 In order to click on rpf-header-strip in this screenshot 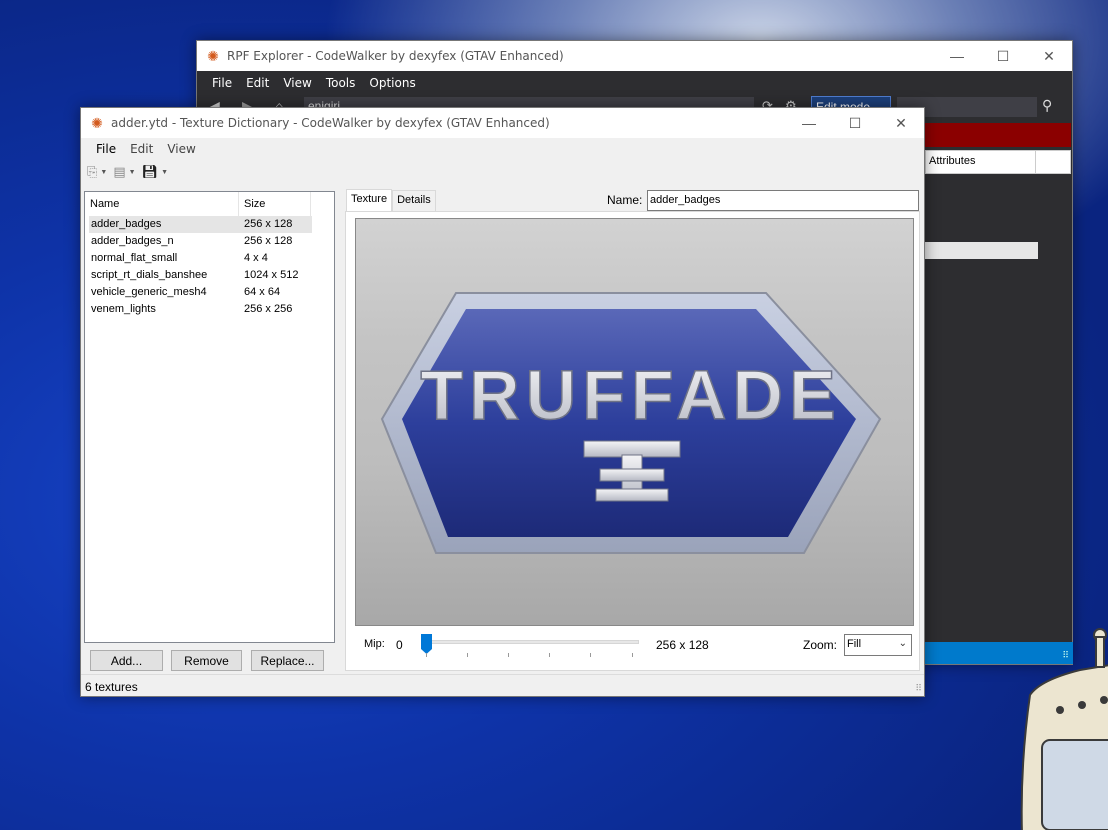, I will do `click(998, 135)`.